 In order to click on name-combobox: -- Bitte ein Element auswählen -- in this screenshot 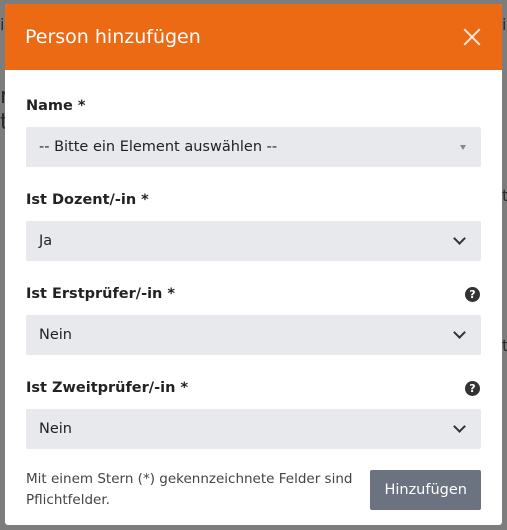, I will do `click(253, 147)`.